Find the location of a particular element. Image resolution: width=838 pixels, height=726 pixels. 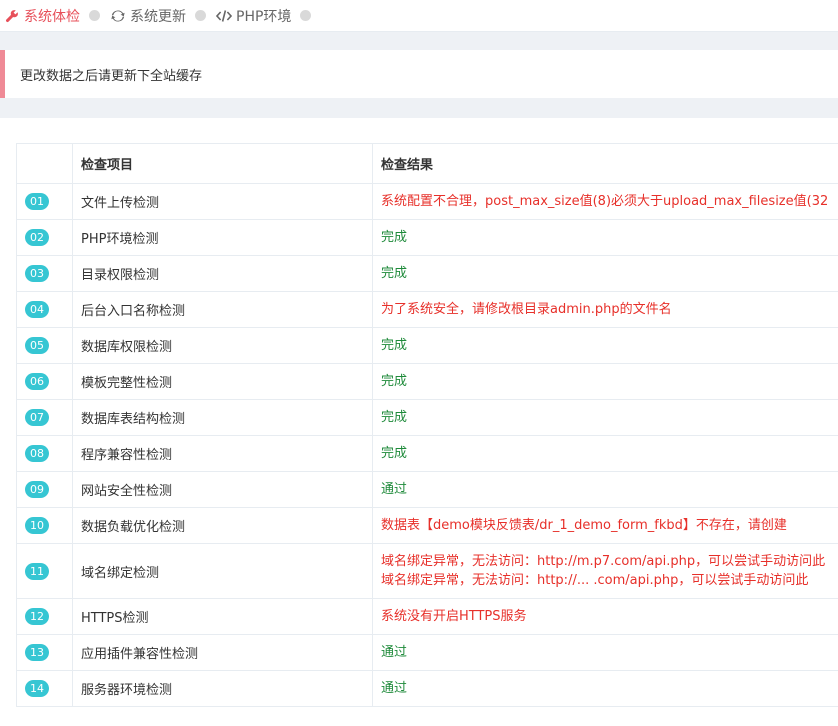

check-item-cell: 程序兼容性检测 is located at coordinates (222, 453).